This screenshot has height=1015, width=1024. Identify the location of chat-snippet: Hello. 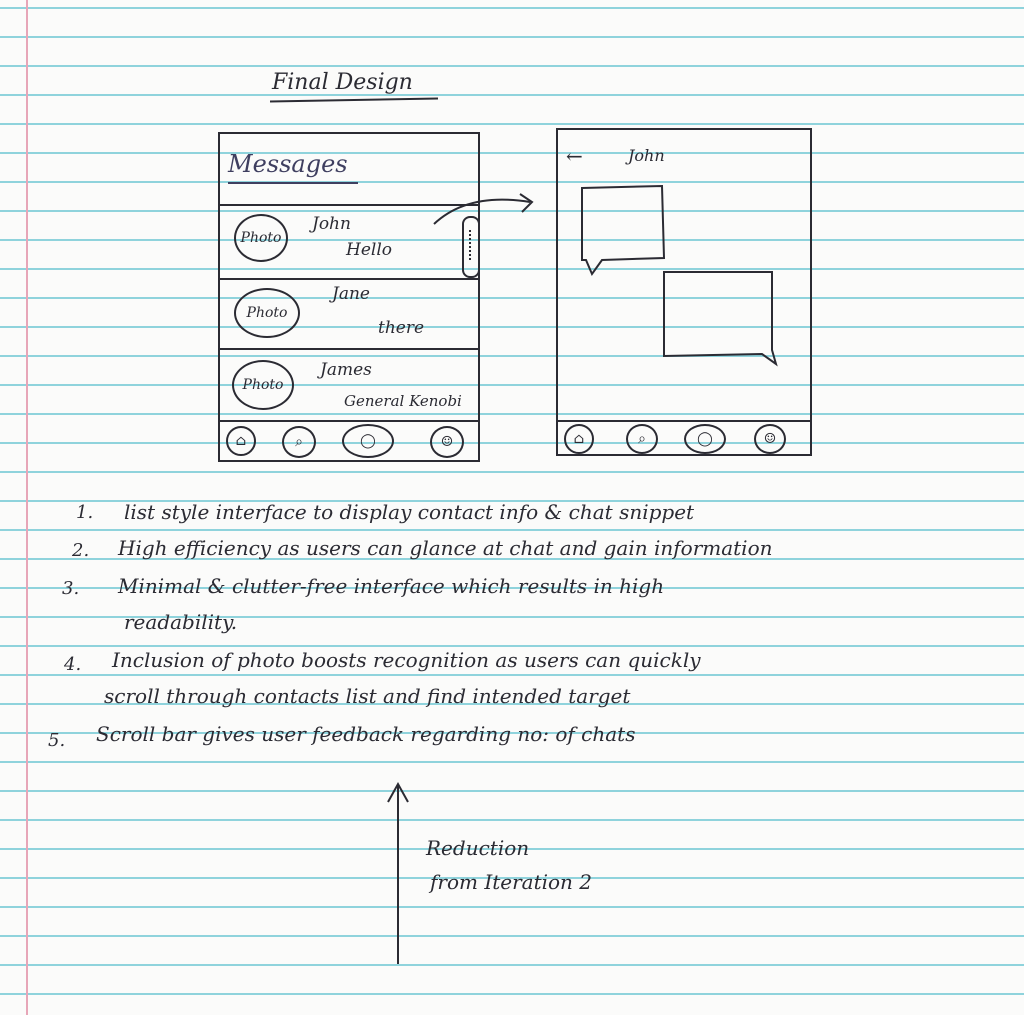
(369, 250).